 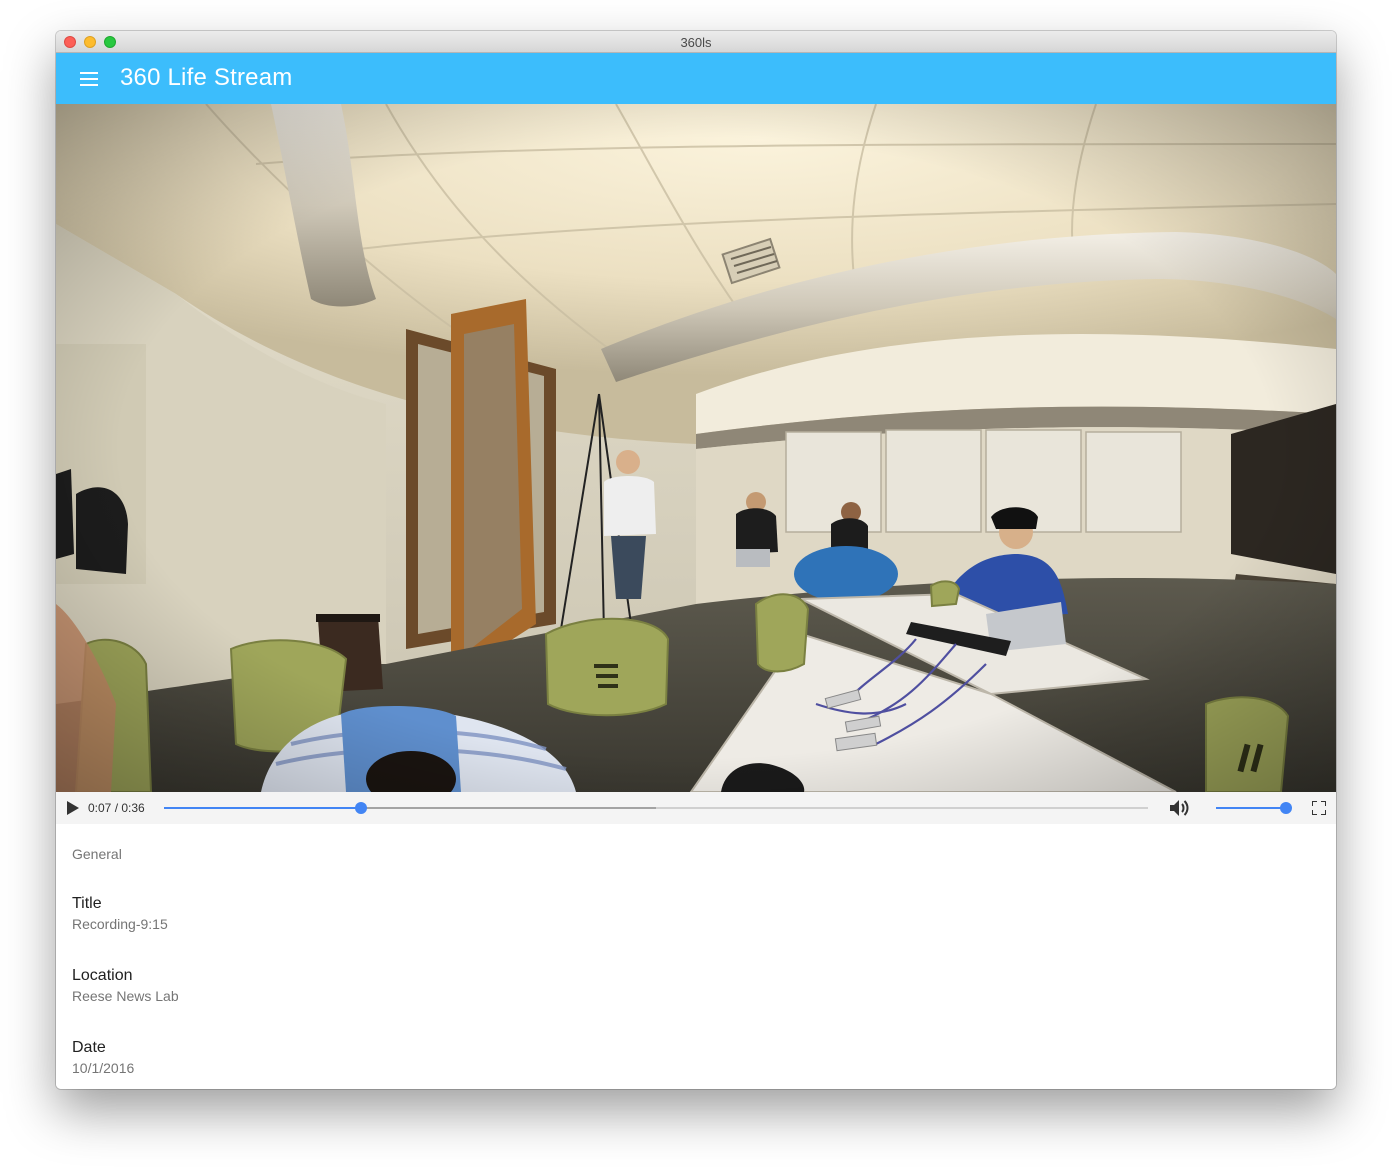 I want to click on volume-icon, so click(x=1180, y=808).